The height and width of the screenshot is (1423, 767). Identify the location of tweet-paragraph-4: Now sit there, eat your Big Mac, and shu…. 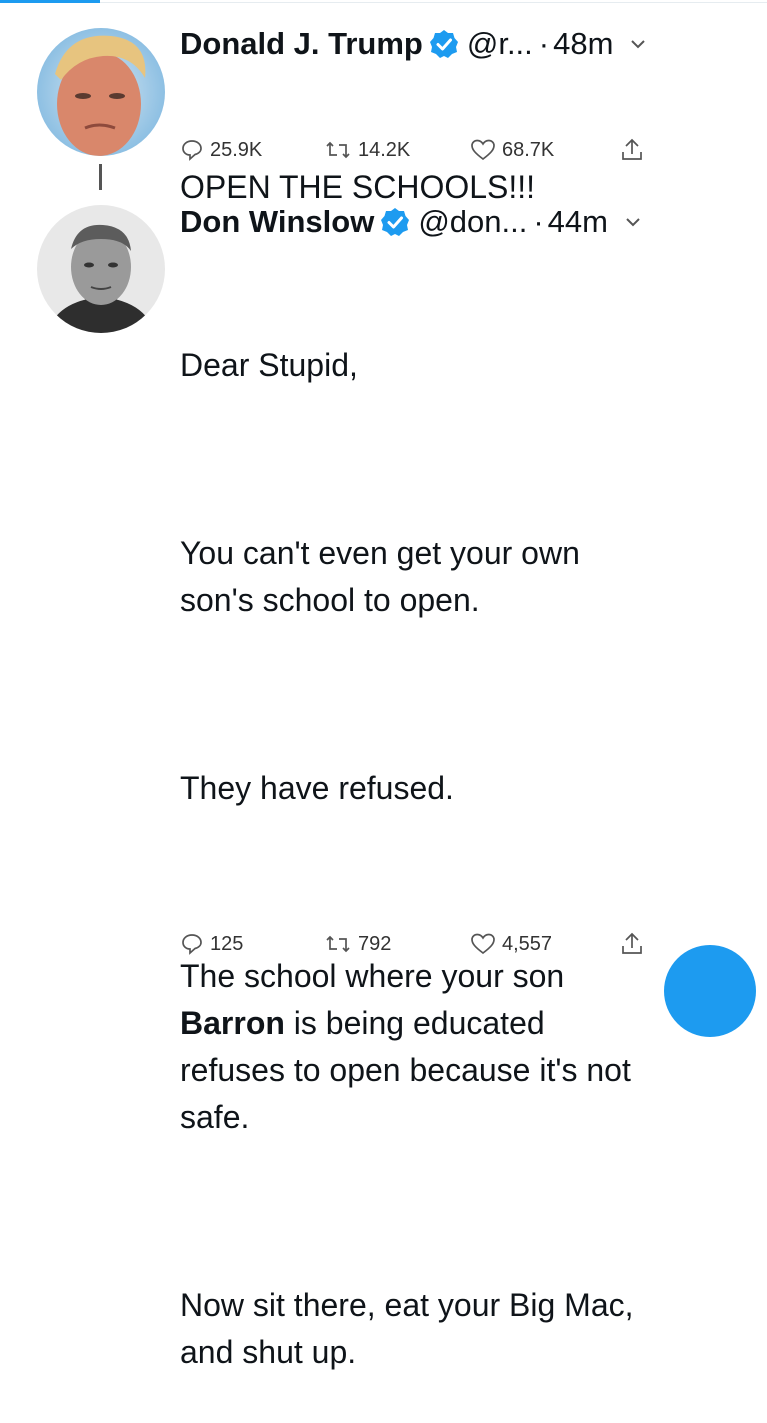
(407, 1328).